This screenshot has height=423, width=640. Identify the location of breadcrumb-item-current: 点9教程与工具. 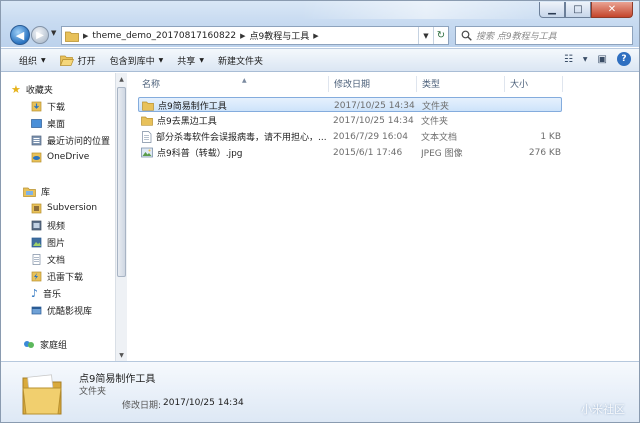
(280, 35).